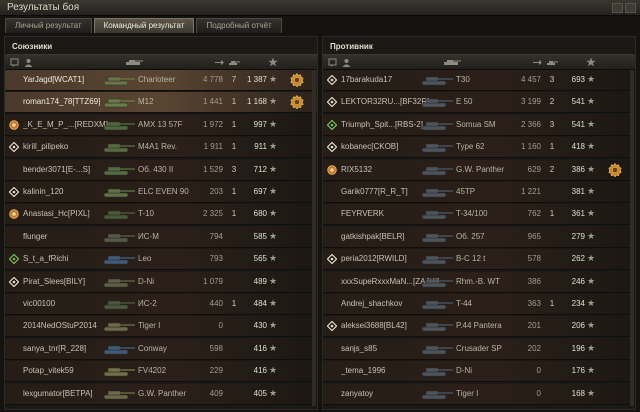  Describe the element at coordinates (260, 236) in the screenshot. I see `xp-value: 585` at that location.